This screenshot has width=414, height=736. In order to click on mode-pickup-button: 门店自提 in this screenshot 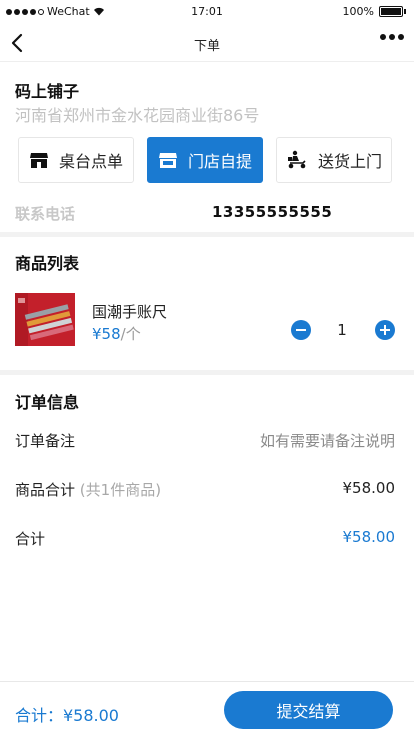, I will do `click(205, 160)`.